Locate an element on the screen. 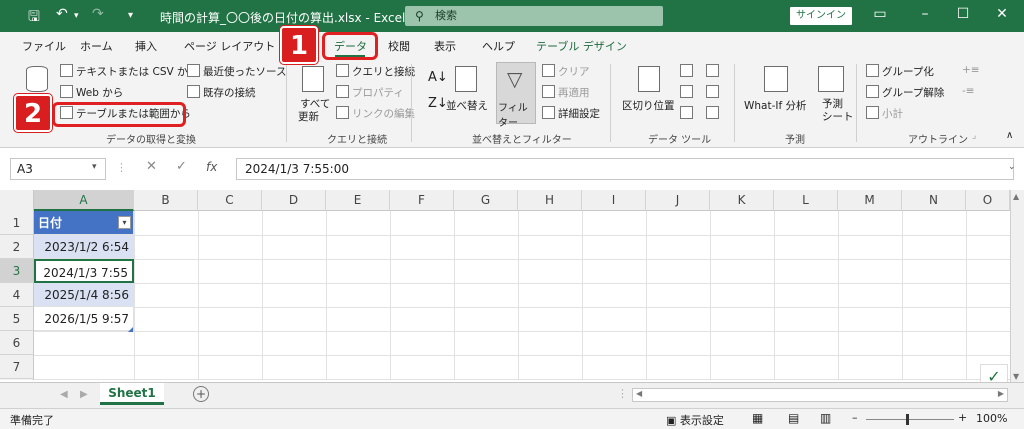 Image resolution: width=1024 pixels, height=429 pixels. cancel-icon: ✕ is located at coordinates (151, 166).